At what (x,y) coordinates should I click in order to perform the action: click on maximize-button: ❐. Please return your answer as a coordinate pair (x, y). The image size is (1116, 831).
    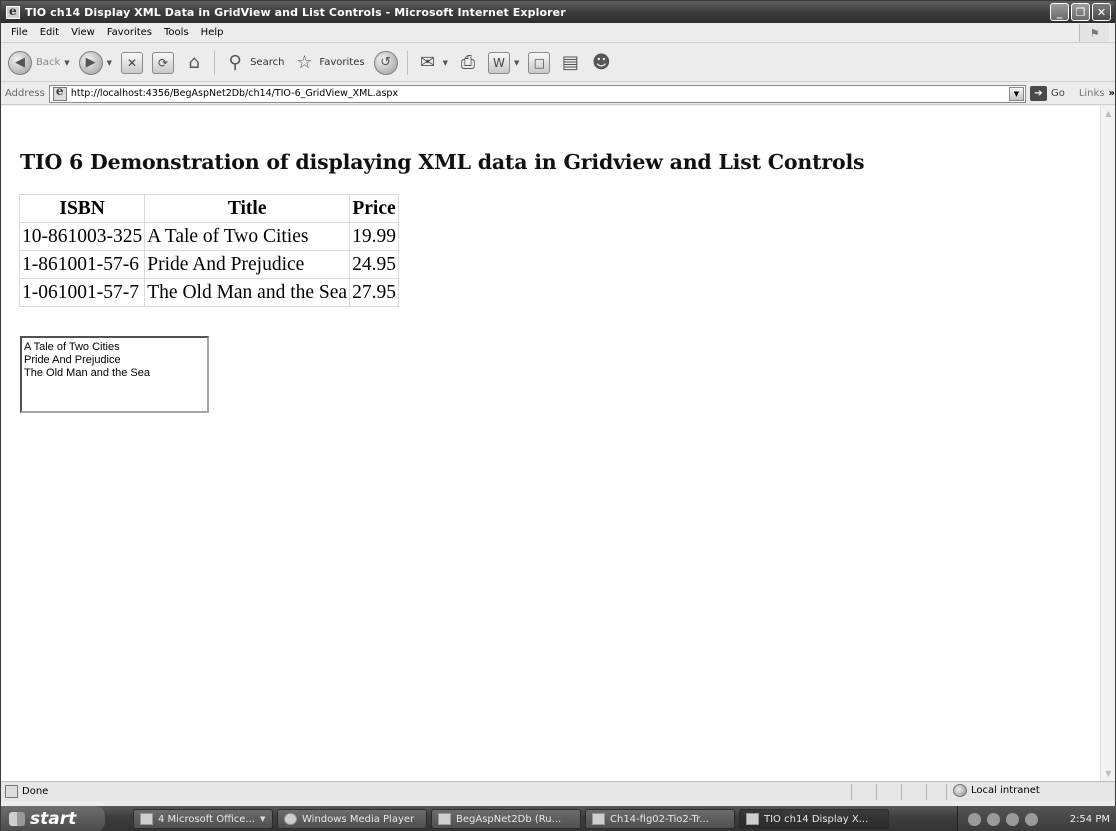
    Looking at the image, I should click on (1080, 12).